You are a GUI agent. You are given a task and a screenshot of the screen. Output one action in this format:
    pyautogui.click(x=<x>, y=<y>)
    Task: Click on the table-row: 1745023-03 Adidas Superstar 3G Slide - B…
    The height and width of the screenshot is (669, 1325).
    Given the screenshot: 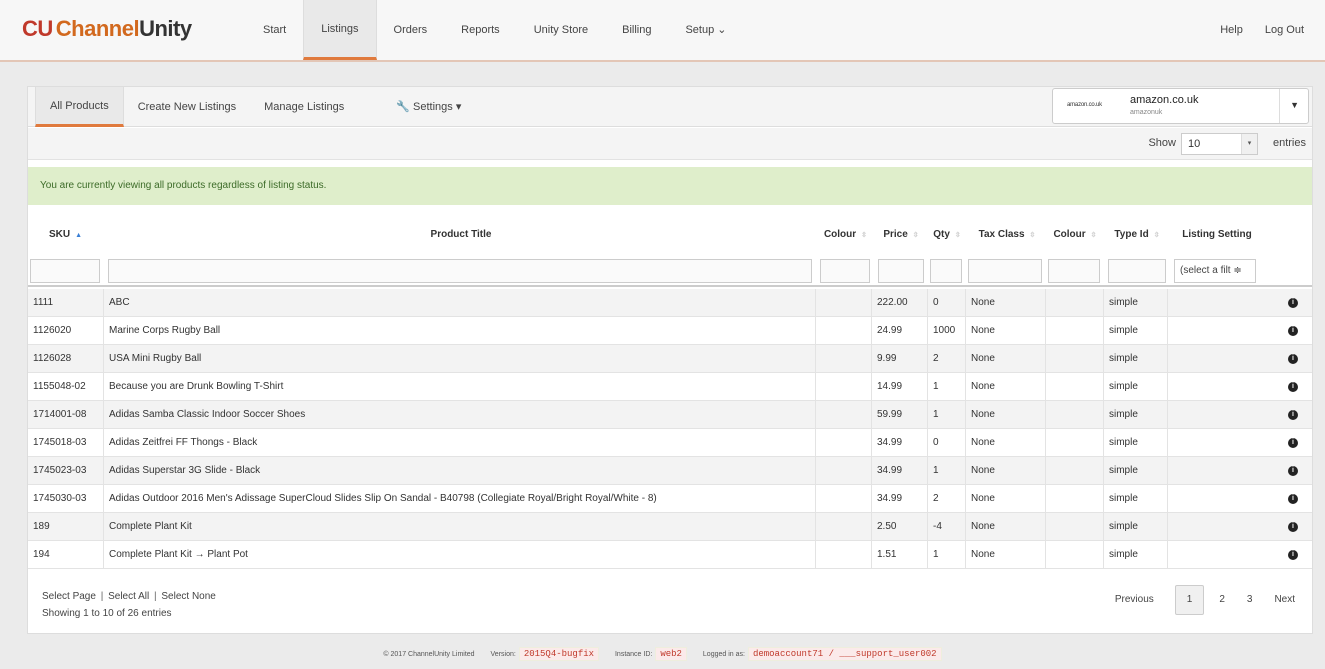 What is the action you would take?
    pyautogui.click(x=670, y=471)
    